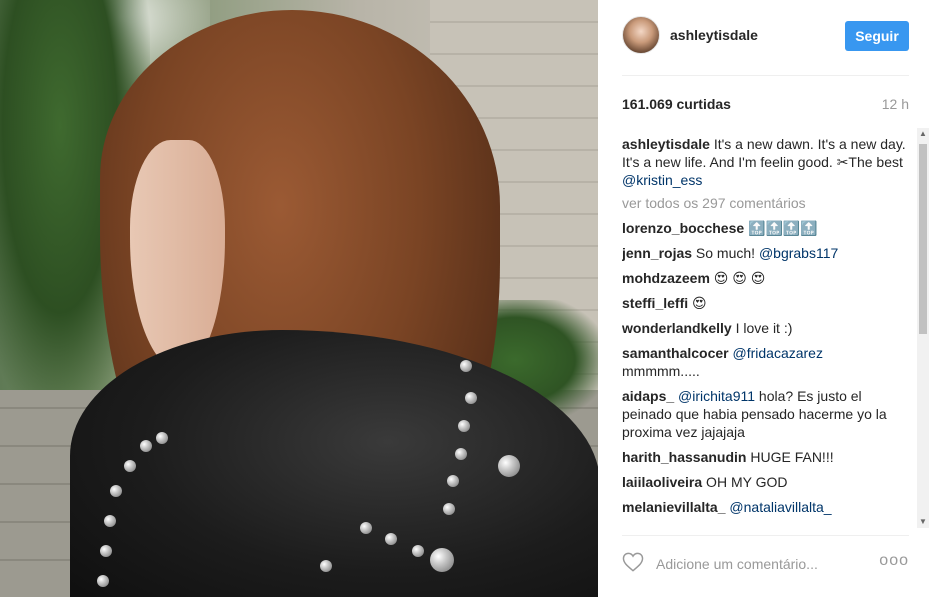  Describe the element at coordinates (697, 303) in the screenshot. I see `comment-text: 😍` at that location.